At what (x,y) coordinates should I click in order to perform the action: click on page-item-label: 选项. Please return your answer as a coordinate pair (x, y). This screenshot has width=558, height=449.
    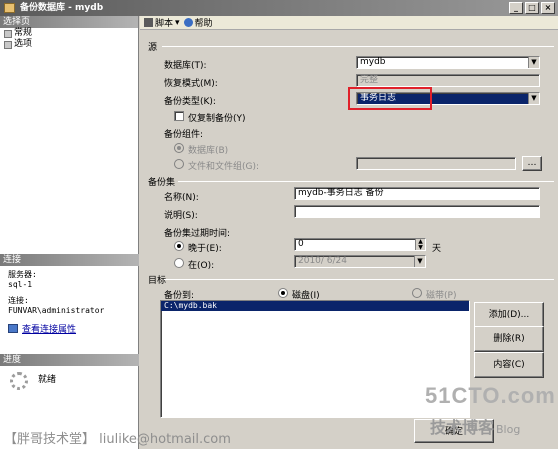
    Looking at the image, I should click on (23, 44).